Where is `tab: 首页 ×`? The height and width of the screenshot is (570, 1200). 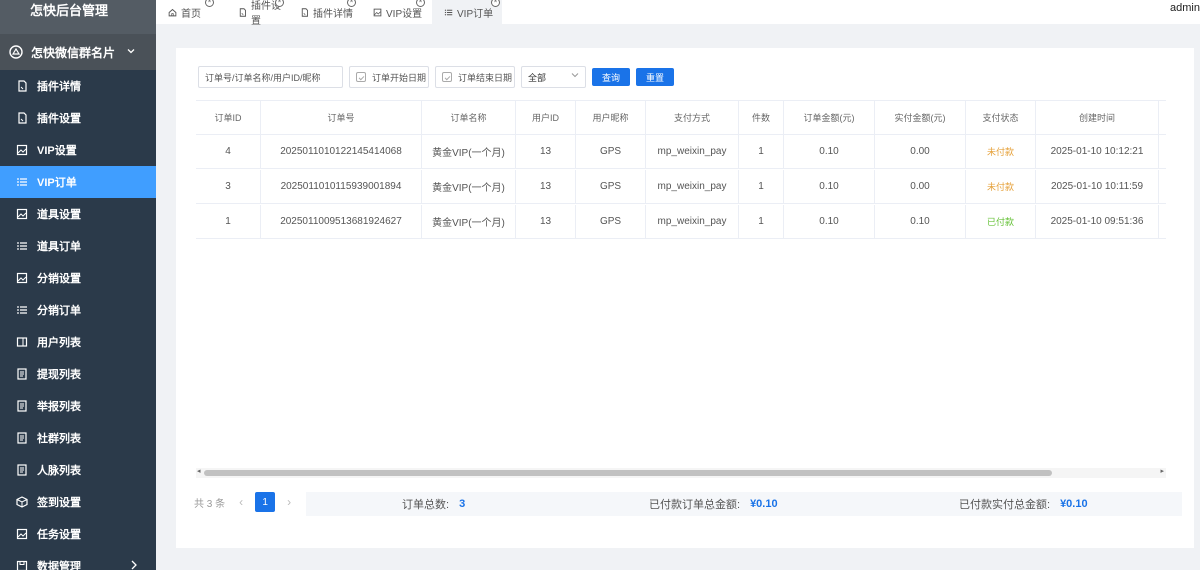
tab: 首页 × is located at coordinates (186, 12).